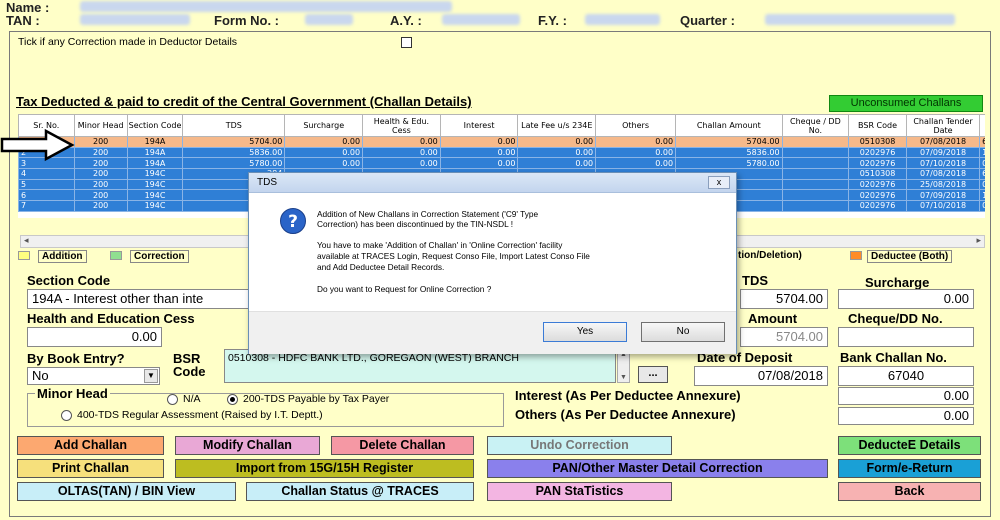 The height and width of the screenshot is (520, 1000). What do you see at coordinates (324, 125) in the screenshot?
I see `grid-column-header: Surcharge` at bounding box center [324, 125].